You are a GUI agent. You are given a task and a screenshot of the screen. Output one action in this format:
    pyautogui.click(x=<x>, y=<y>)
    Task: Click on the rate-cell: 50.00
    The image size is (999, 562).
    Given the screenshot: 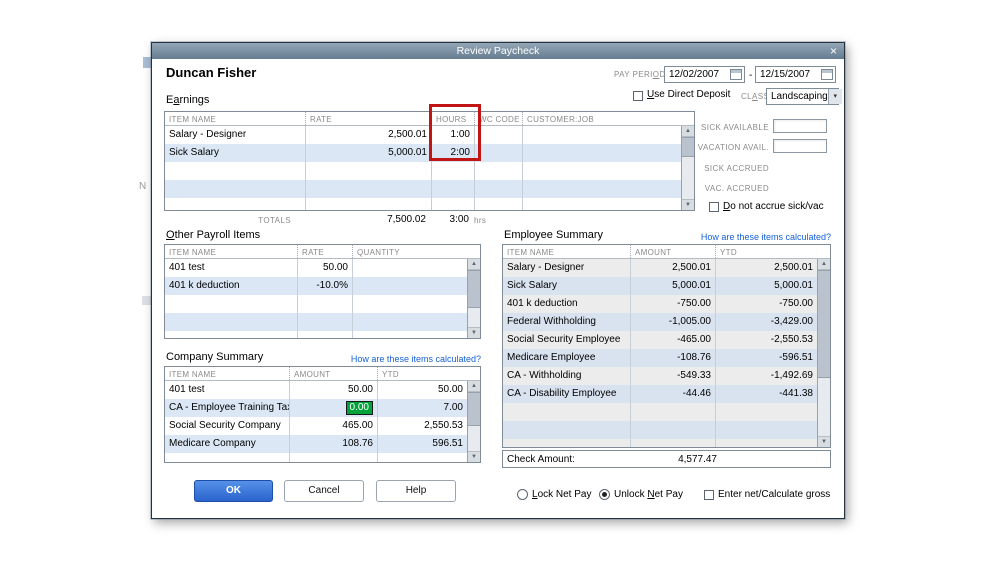 What is the action you would take?
    pyautogui.click(x=324, y=268)
    